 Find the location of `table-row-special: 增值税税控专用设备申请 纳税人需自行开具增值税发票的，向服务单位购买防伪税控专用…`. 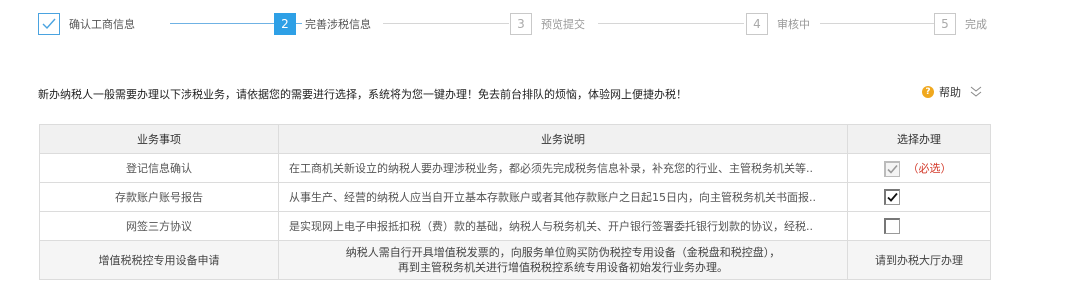

table-row-special: 增值税税控专用设备申请 纳税人需自行开具增值税发票的，向服务单位购买防伪税控专用… is located at coordinates (515, 260).